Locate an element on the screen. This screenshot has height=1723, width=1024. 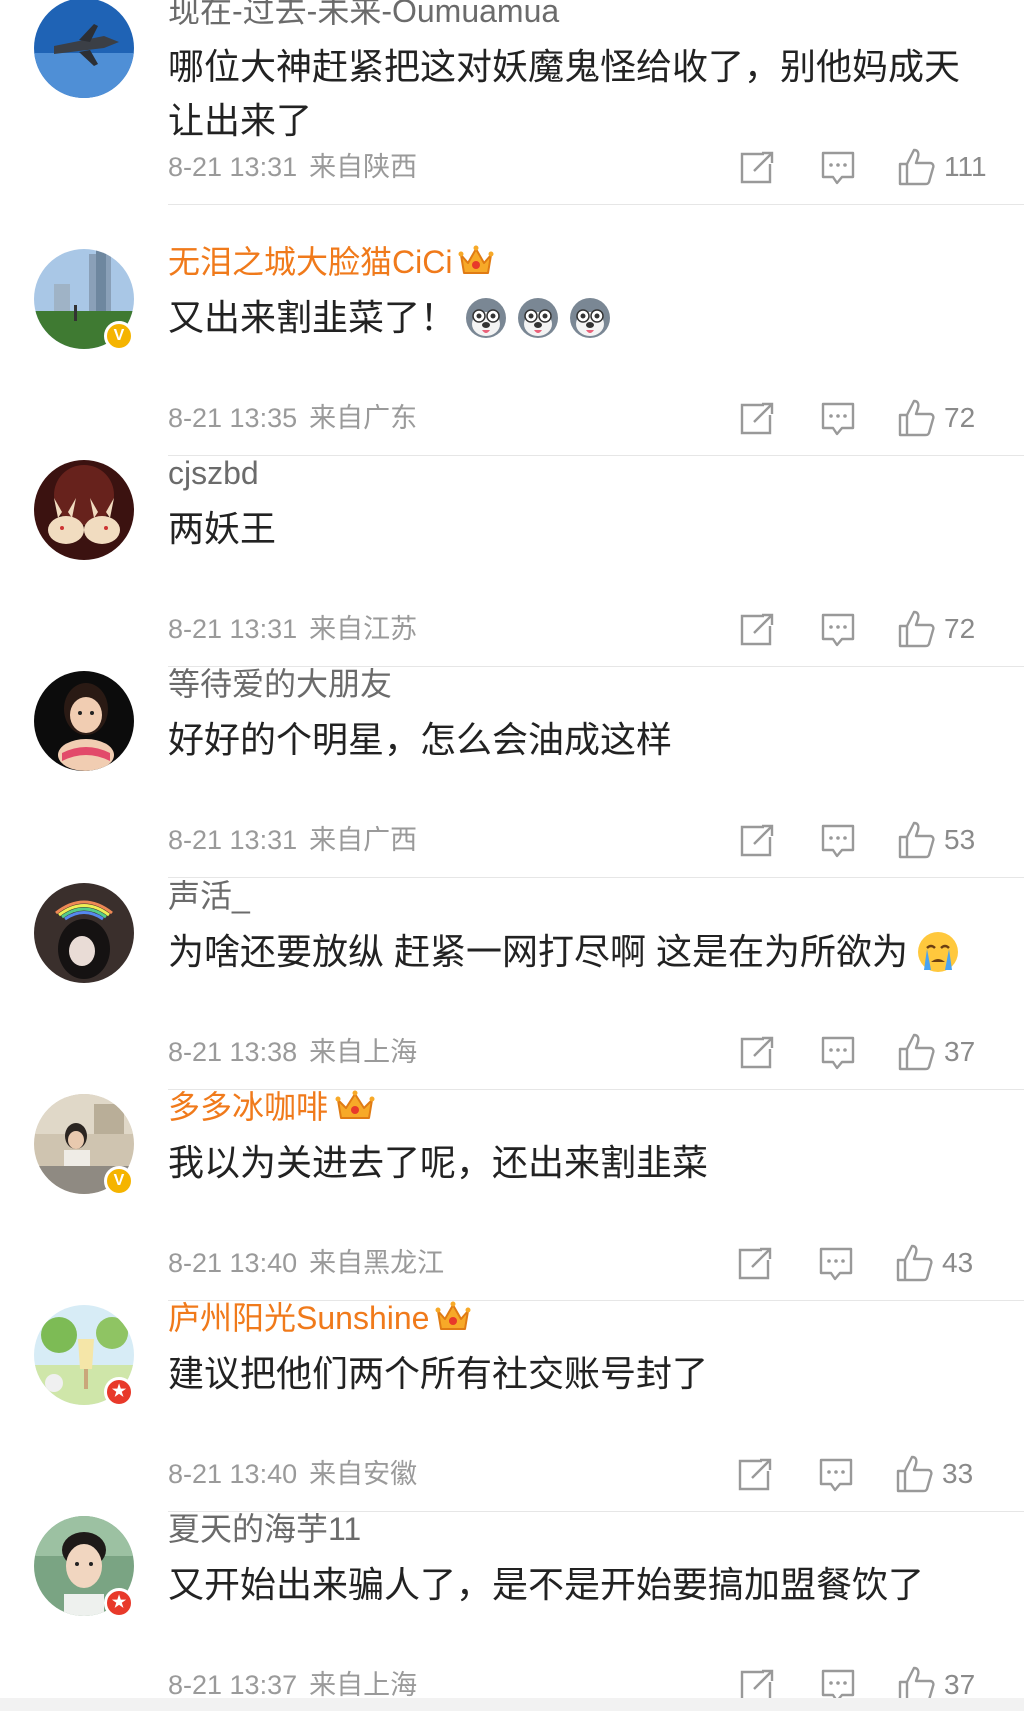
comment-text-content: 又出来割韭菜了！ is located at coordinates (312, 317).